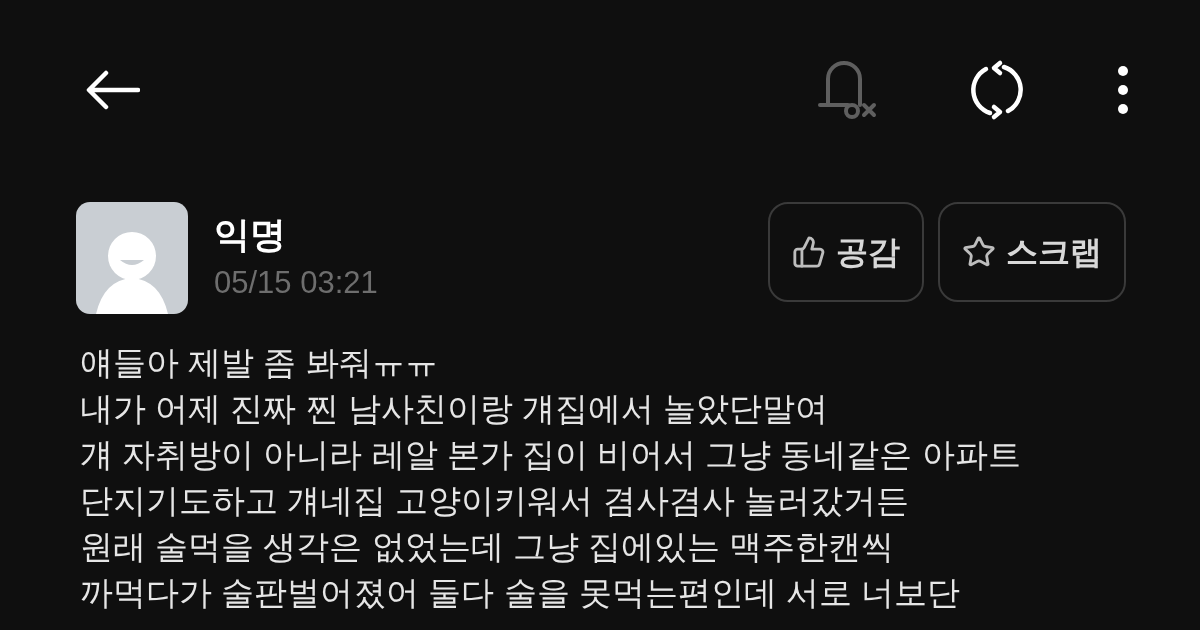  What do you see at coordinates (979, 252) in the screenshot?
I see `star-icon` at bounding box center [979, 252].